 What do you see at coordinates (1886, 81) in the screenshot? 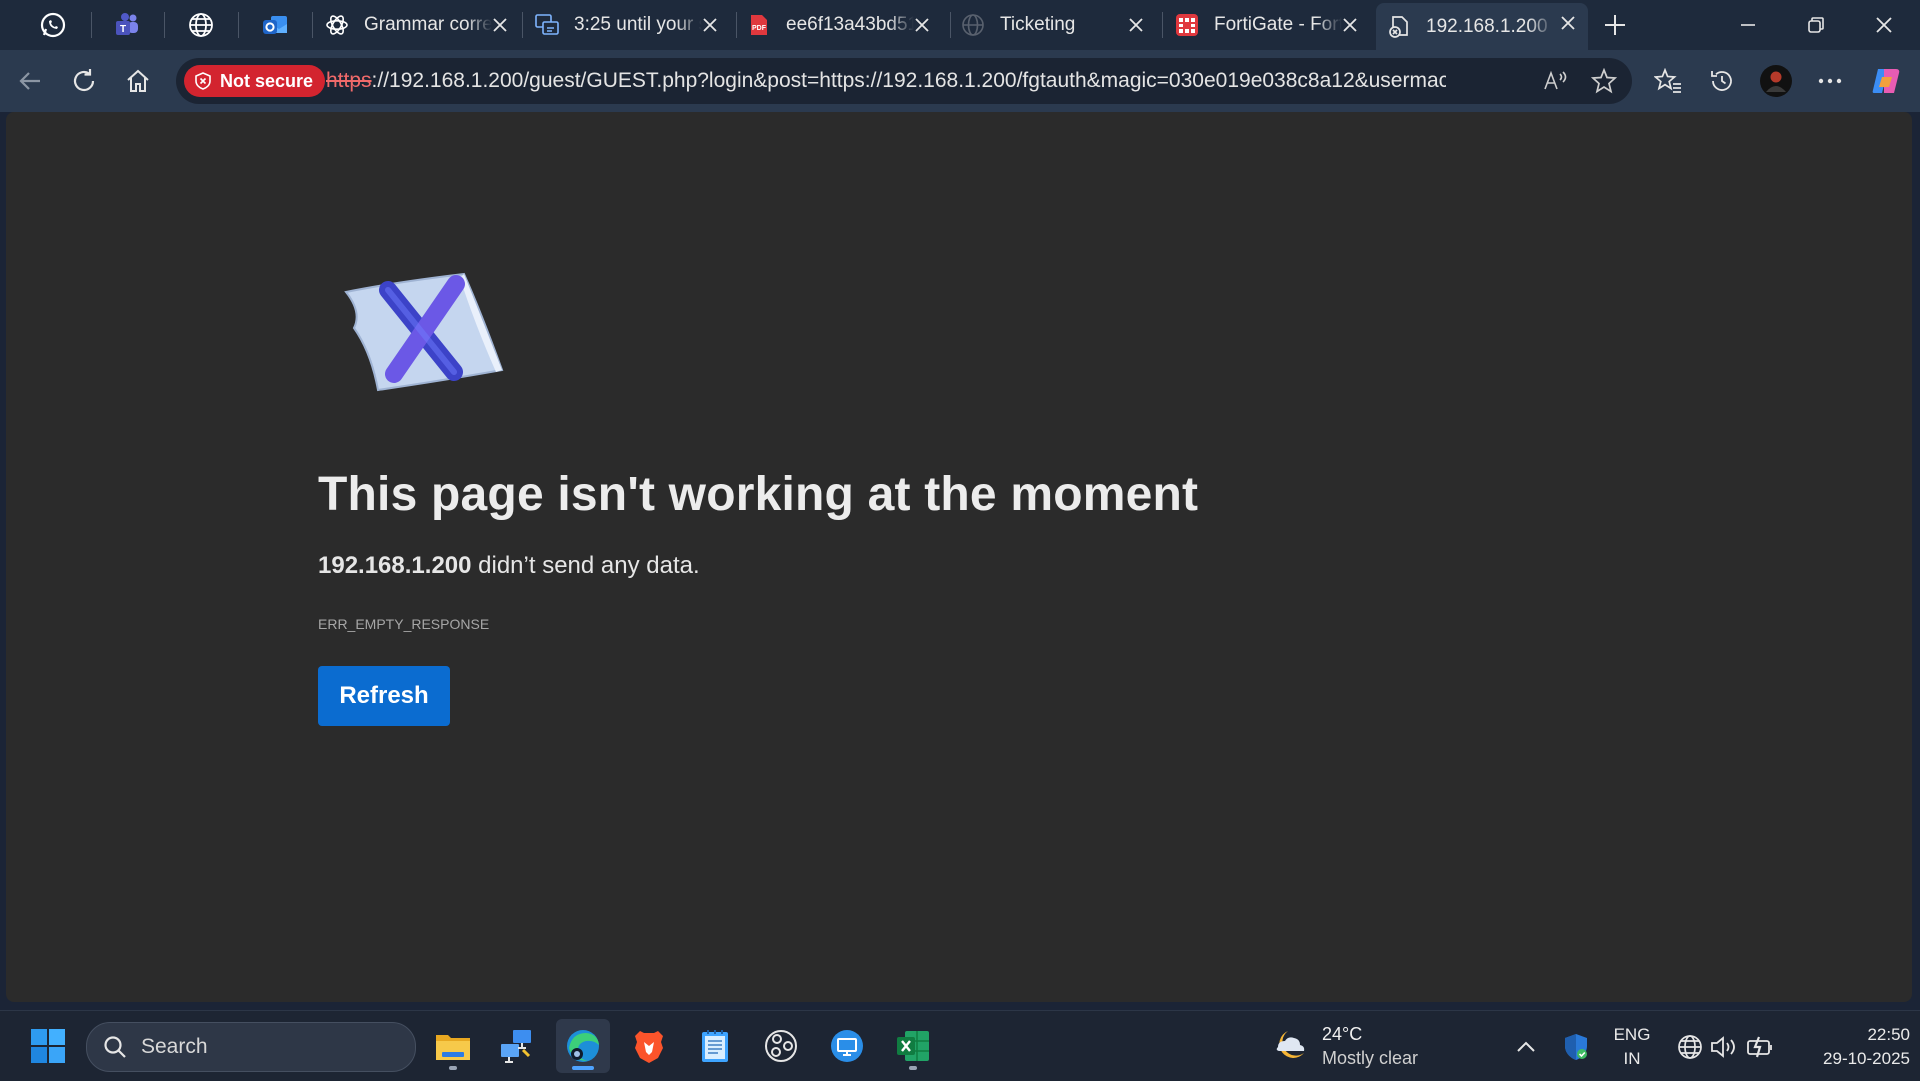
I see `copilot-button` at bounding box center [1886, 81].